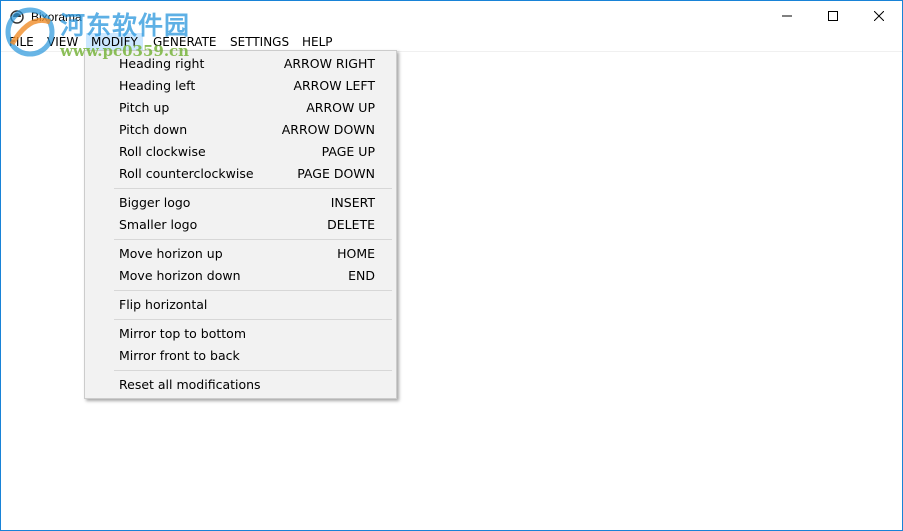  Describe the element at coordinates (317, 42) in the screenshot. I see `menu-help: HELP` at that location.